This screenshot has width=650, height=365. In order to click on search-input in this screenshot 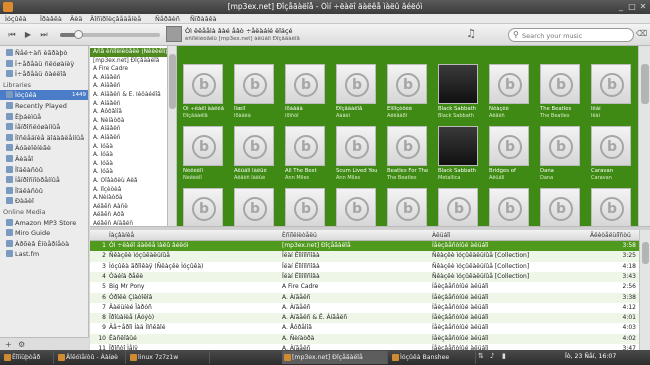, I will do `click(574, 35)`.